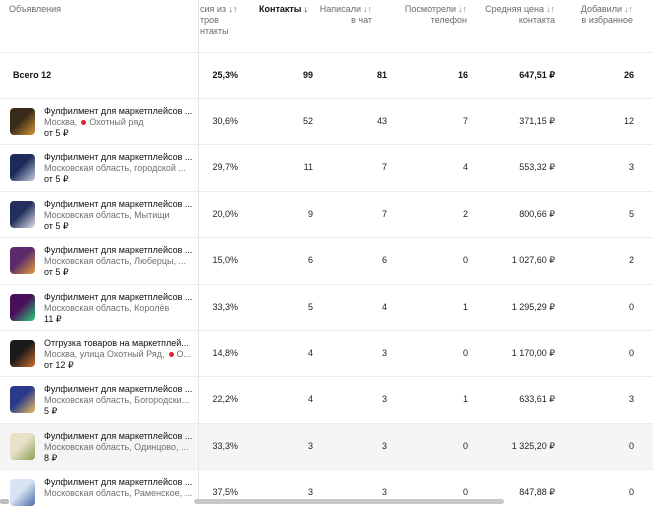 This screenshot has width=653, height=517. I want to click on column-header-ads: Объявления, so click(35, 9).